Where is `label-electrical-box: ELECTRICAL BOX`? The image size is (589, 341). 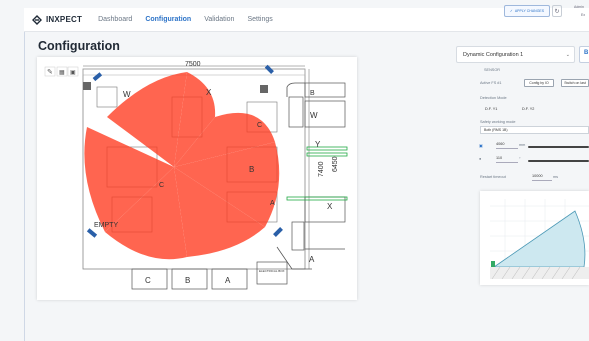
label-electrical-box: ELECTRICAL BOX is located at coordinates (272, 271).